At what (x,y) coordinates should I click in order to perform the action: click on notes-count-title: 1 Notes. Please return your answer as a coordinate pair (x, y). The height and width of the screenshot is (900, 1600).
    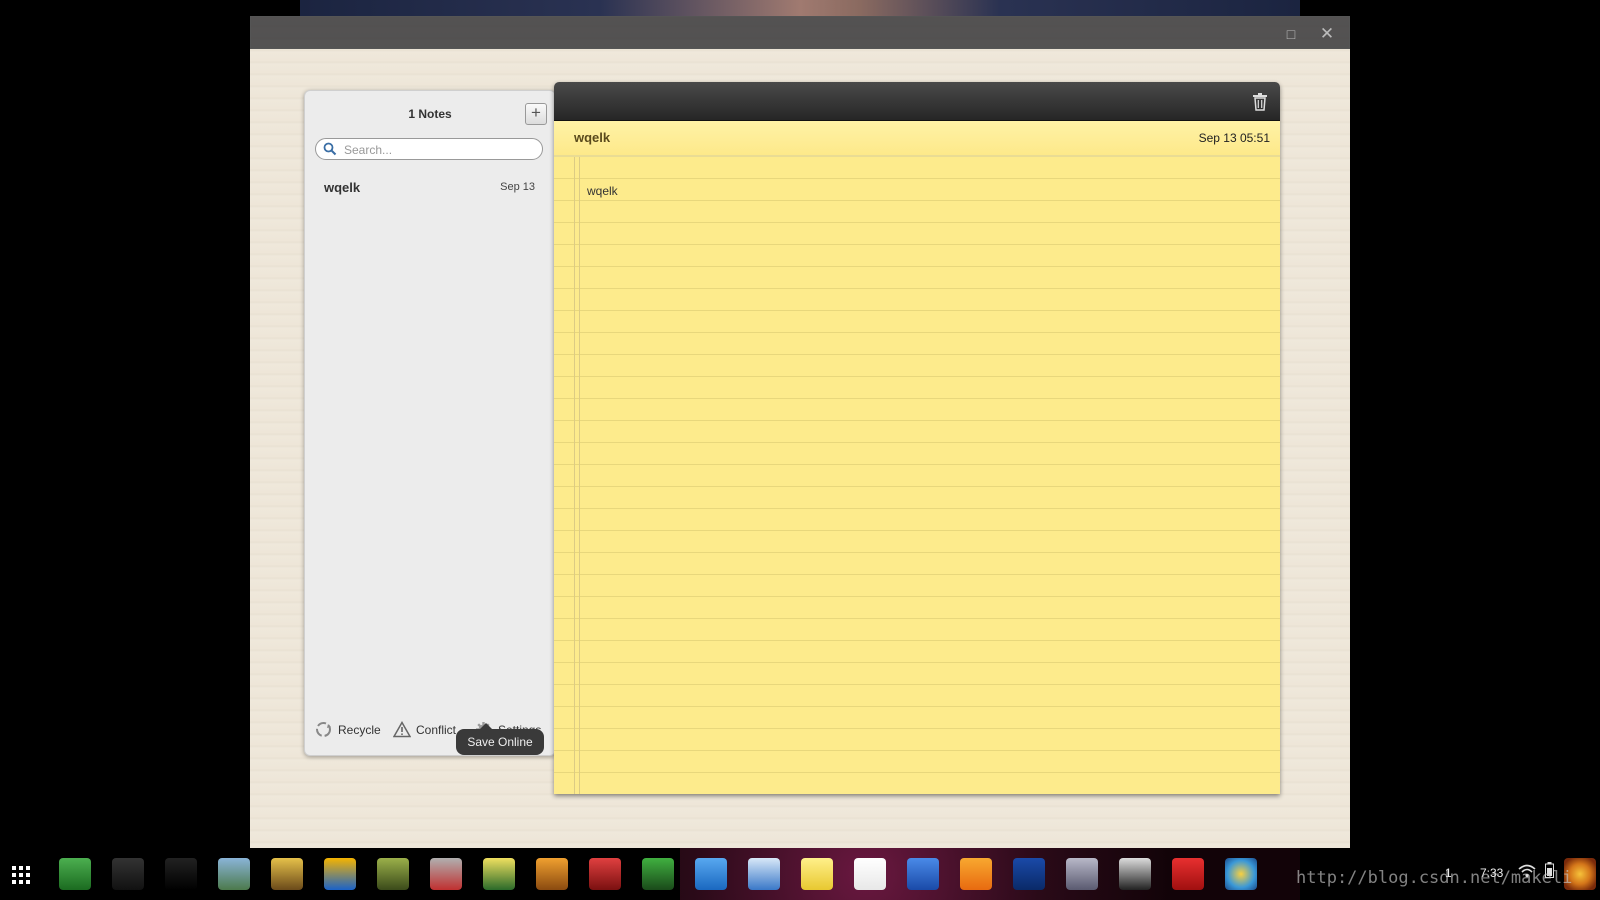
    Looking at the image, I should click on (430, 114).